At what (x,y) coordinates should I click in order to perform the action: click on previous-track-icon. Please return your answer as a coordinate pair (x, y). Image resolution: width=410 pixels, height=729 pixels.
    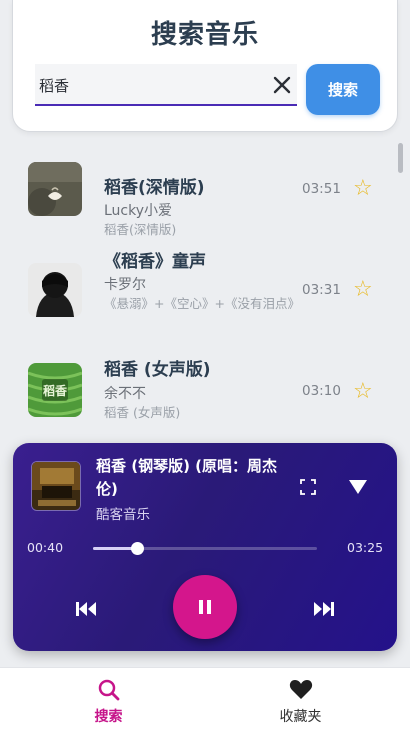
    Looking at the image, I should click on (86, 609).